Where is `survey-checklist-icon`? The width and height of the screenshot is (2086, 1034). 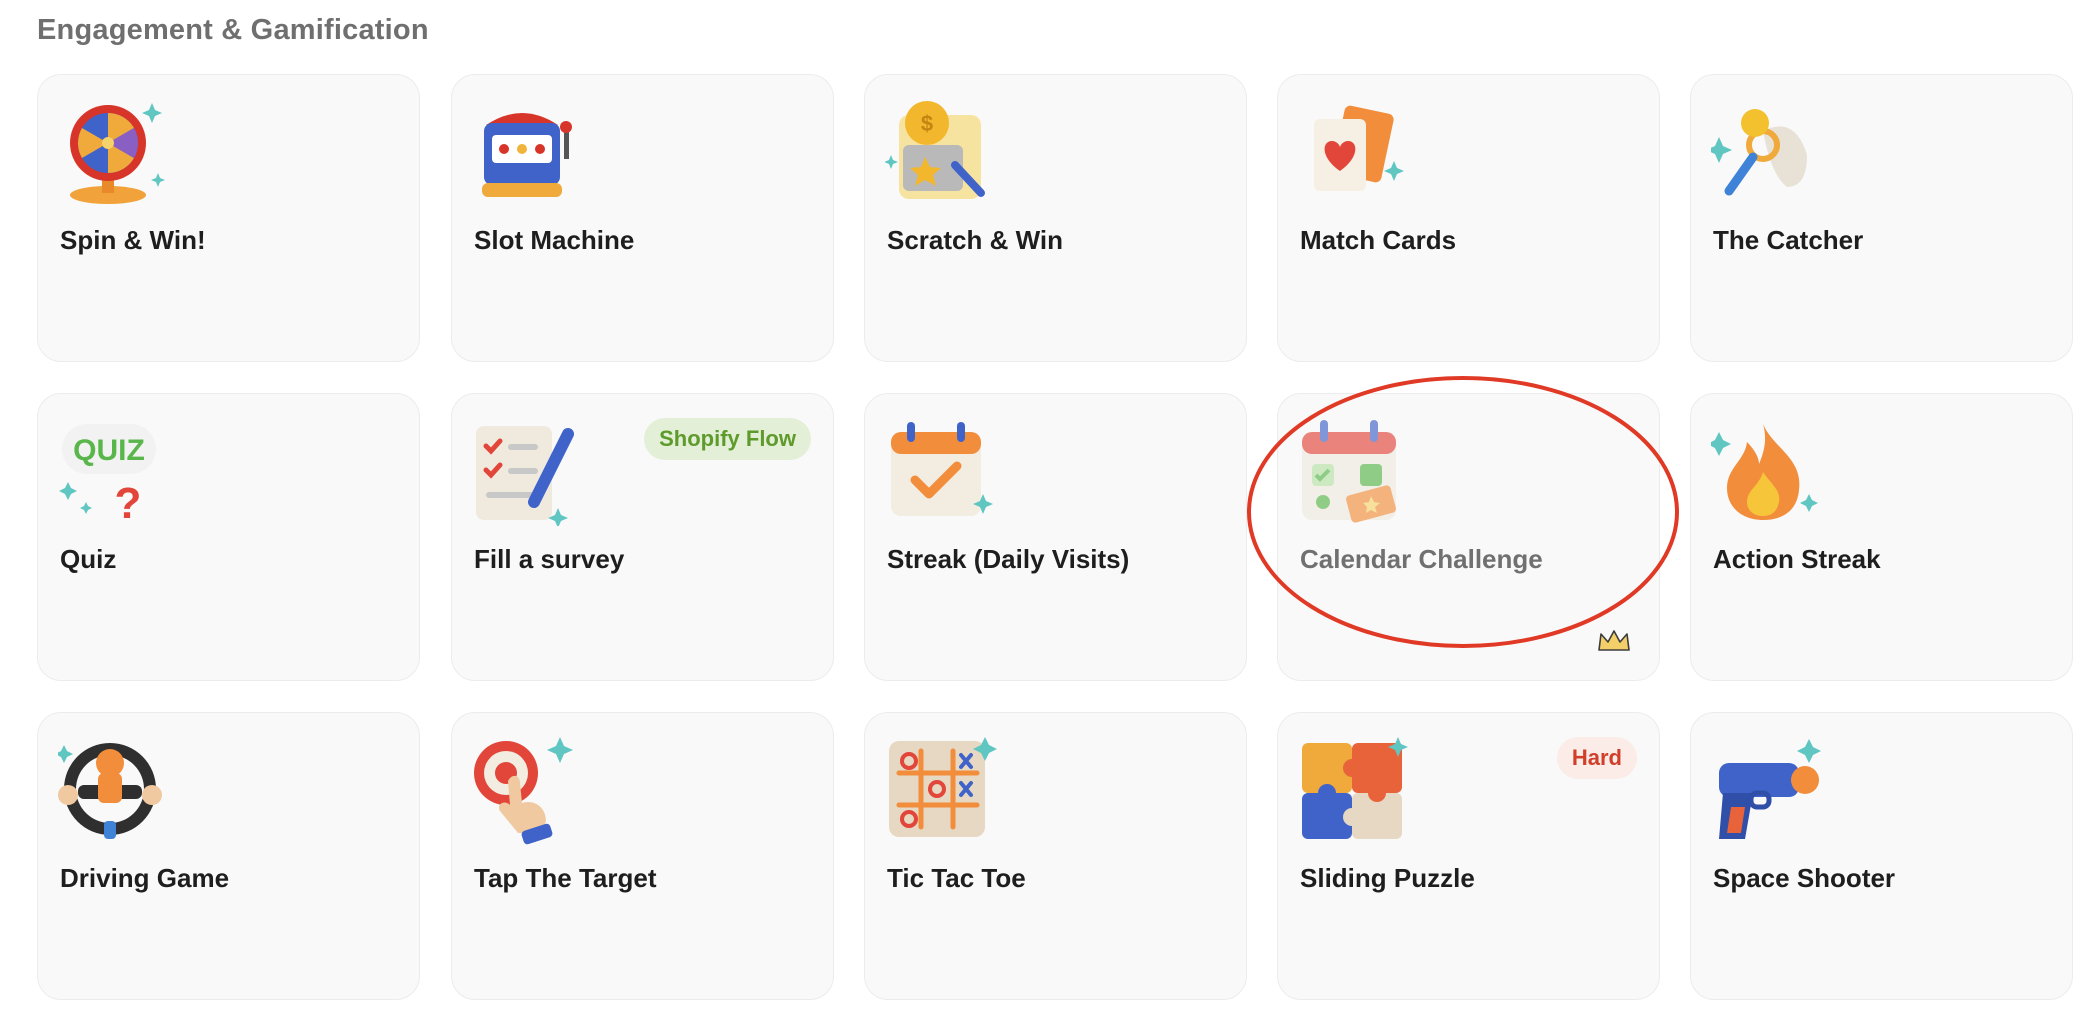 survey-checklist-icon is located at coordinates (528, 470).